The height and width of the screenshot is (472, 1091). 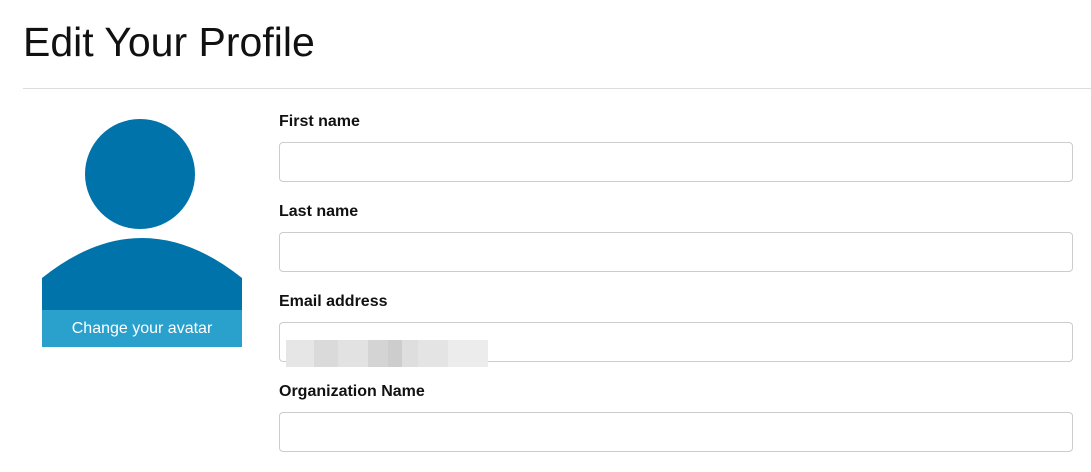 I want to click on last-name-label: Last name, so click(x=319, y=211).